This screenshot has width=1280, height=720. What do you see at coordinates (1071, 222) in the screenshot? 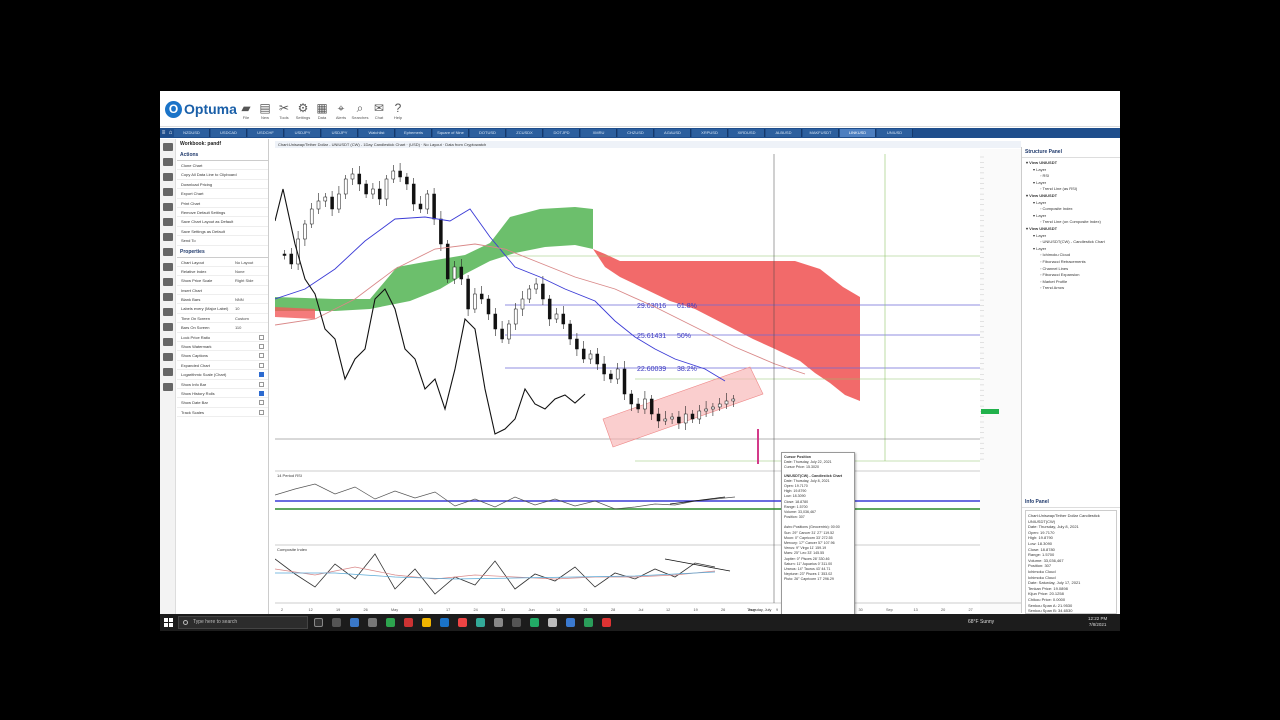
I see `tree-node: ◦ Trend Line (on Composite Index)` at bounding box center [1071, 222].